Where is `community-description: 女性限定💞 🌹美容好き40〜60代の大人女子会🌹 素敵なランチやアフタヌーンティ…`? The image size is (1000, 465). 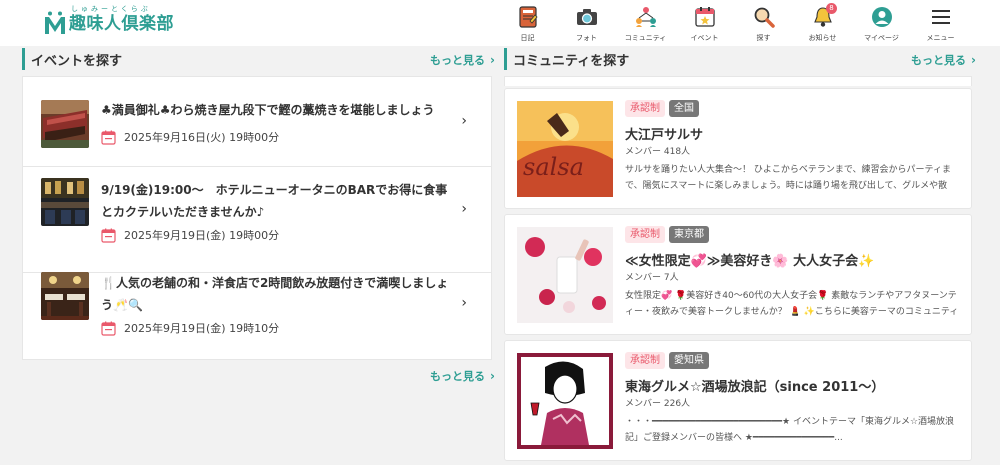
community-description: 女性限定💞 🌹美容好き40〜60代の大人女子会🌹 素敵なランチやアフタヌーンティ… is located at coordinates (792, 304).